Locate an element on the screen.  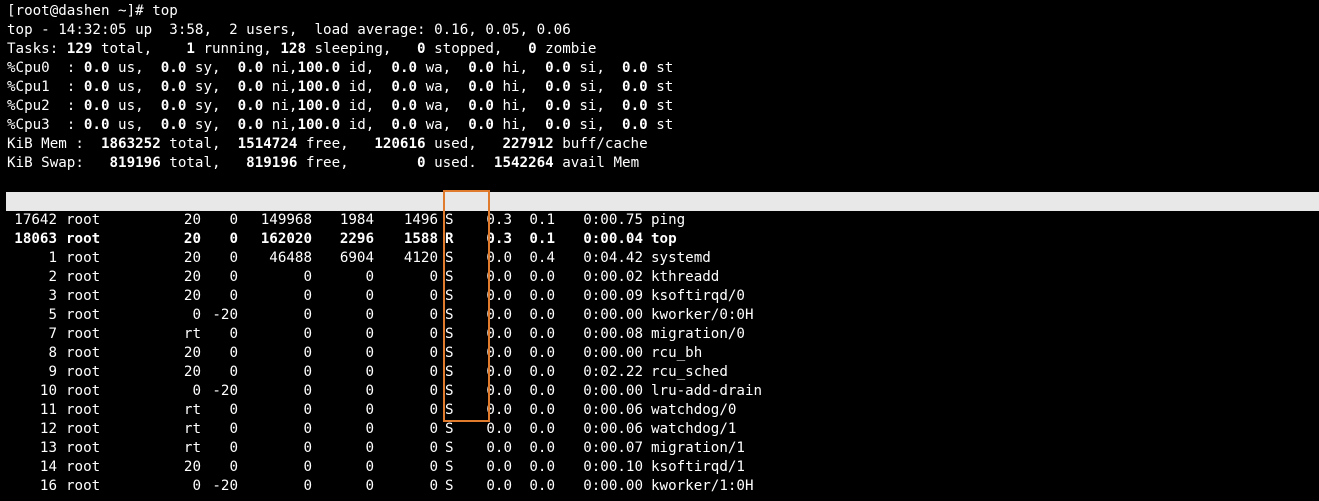
cell-ni: -20 is located at coordinates (225, 486).